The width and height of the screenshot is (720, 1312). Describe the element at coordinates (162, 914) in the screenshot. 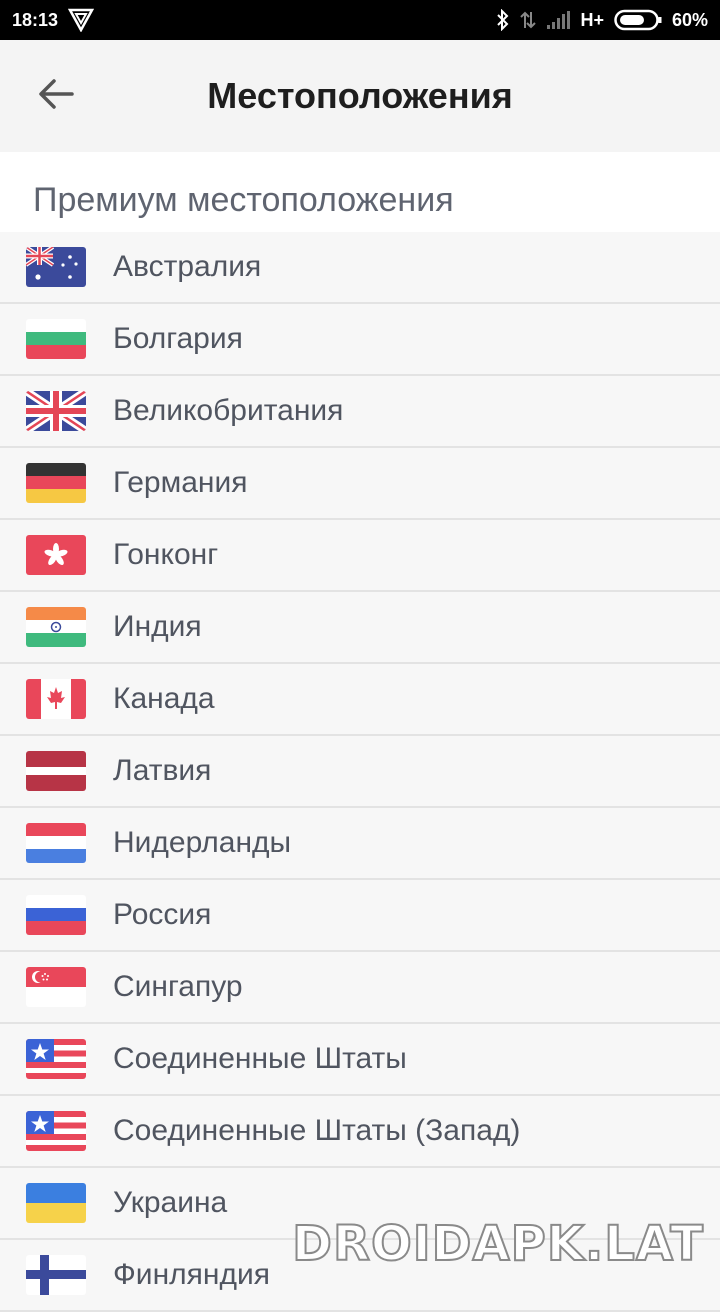

I see `location-name: Россия` at that location.